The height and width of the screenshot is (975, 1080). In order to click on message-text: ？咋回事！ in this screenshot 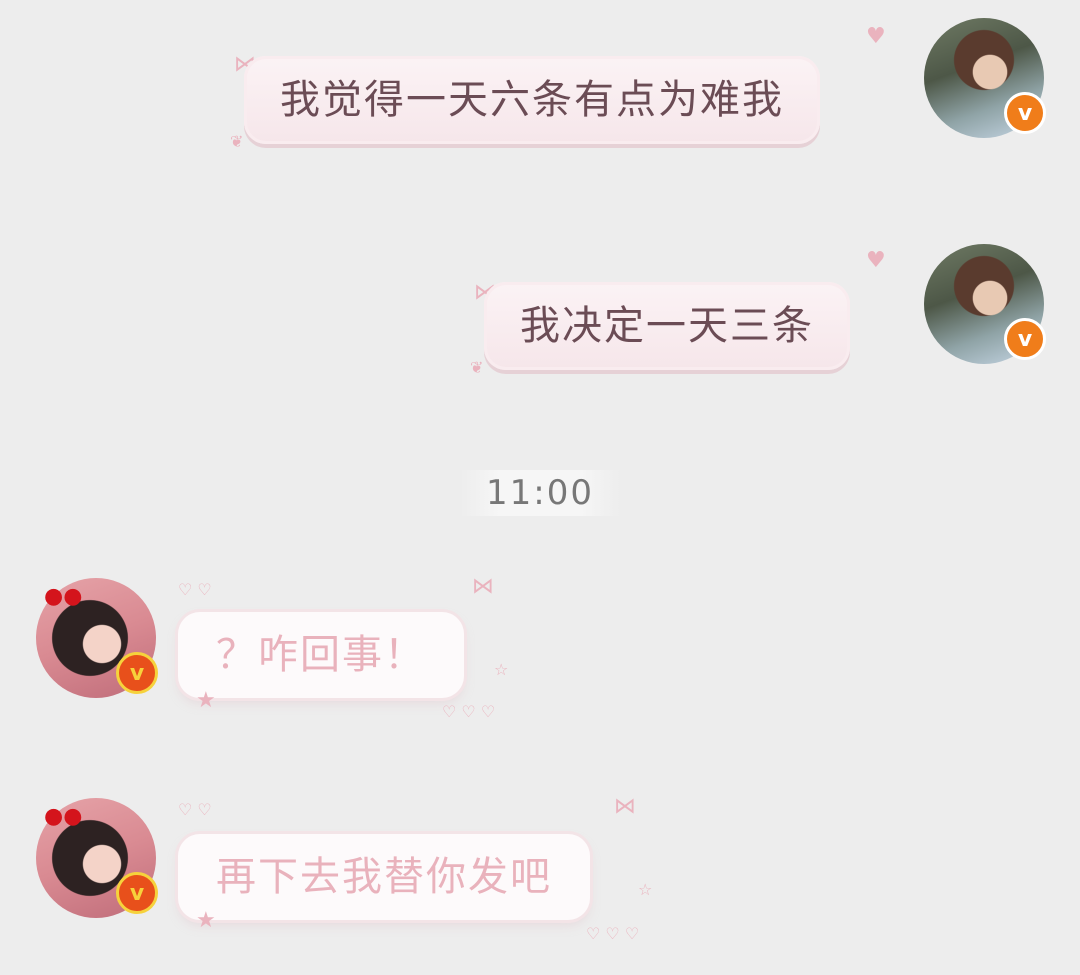, I will do `click(321, 655)`.